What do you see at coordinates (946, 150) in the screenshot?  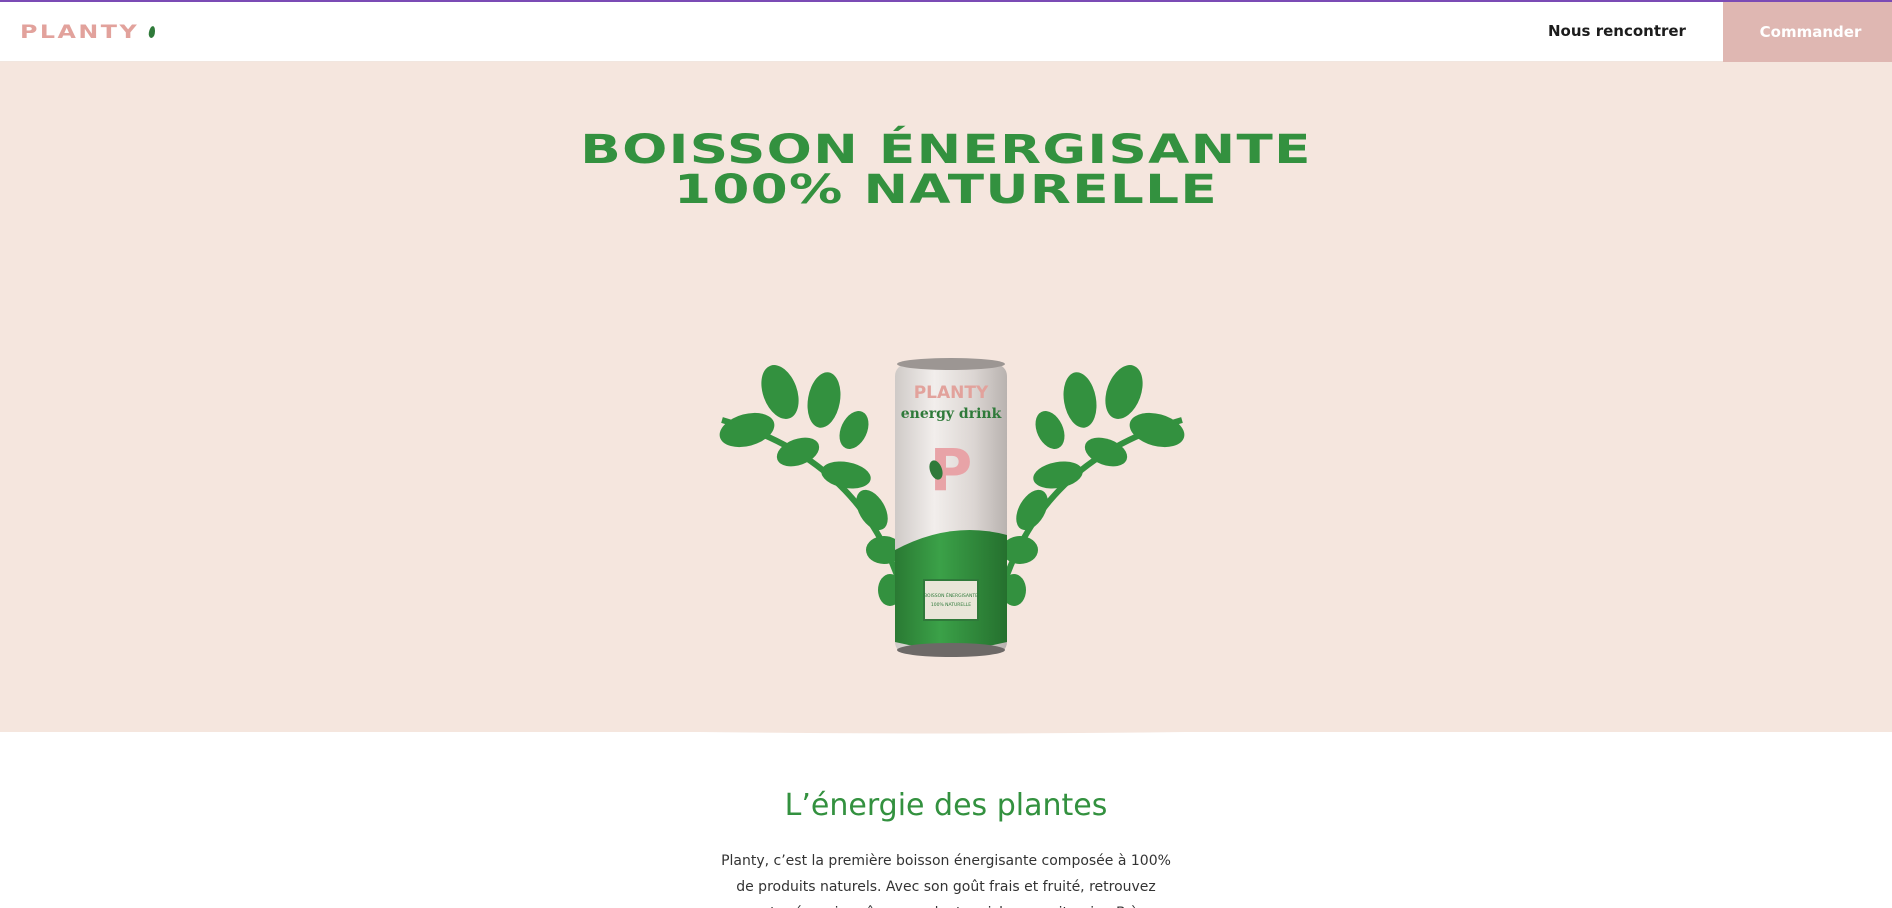 I see `hero-title-line-1: BOISSON ÉNERGISANTE` at bounding box center [946, 150].